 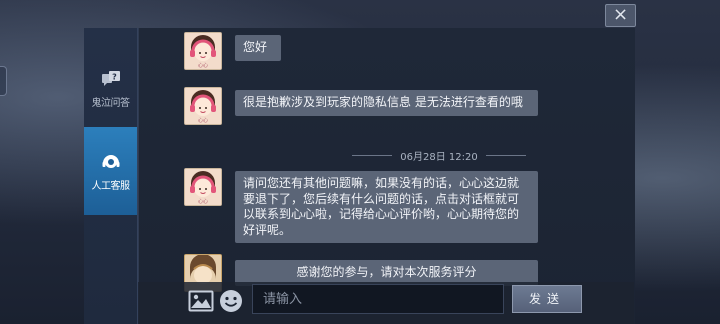 I want to click on message-input, so click(x=378, y=299).